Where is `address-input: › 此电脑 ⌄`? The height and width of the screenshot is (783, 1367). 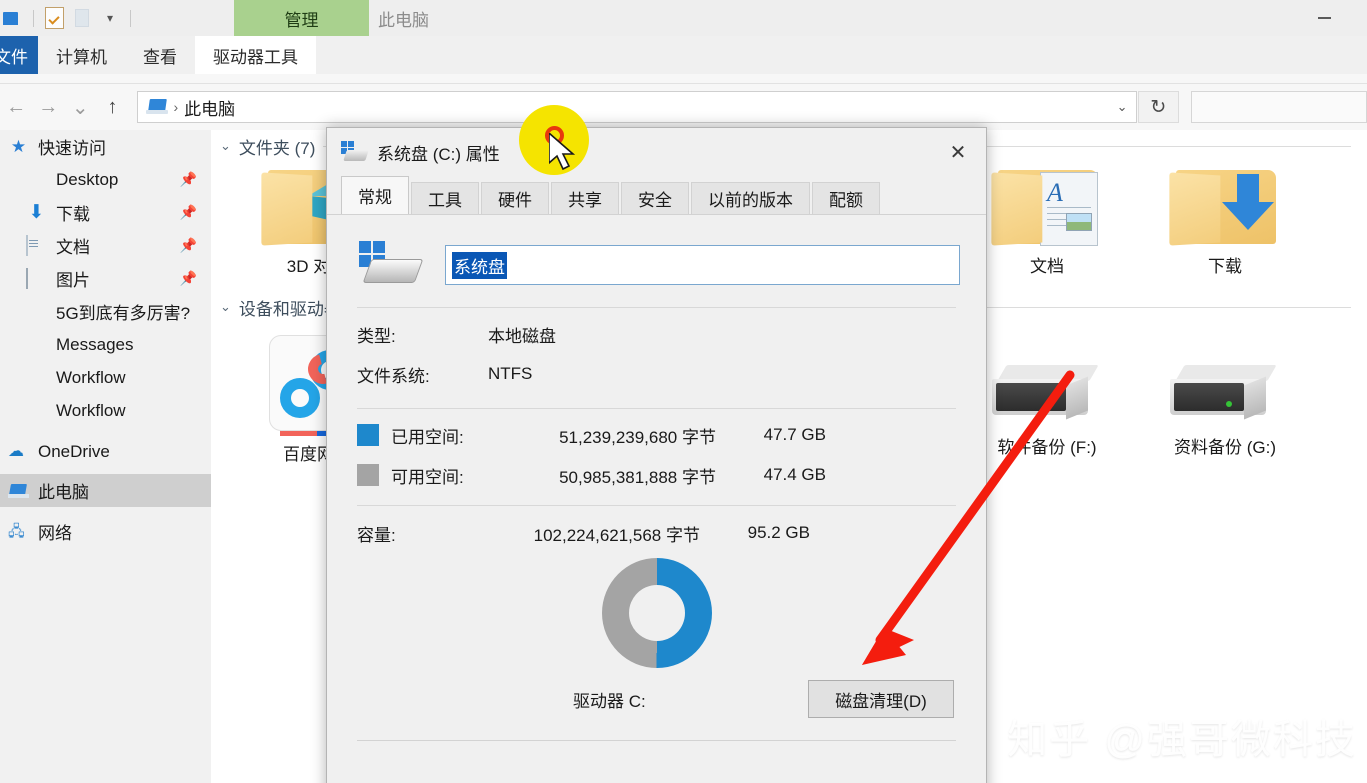
address-input: › 此电脑 ⌄ is located at coordinates (636, 107).